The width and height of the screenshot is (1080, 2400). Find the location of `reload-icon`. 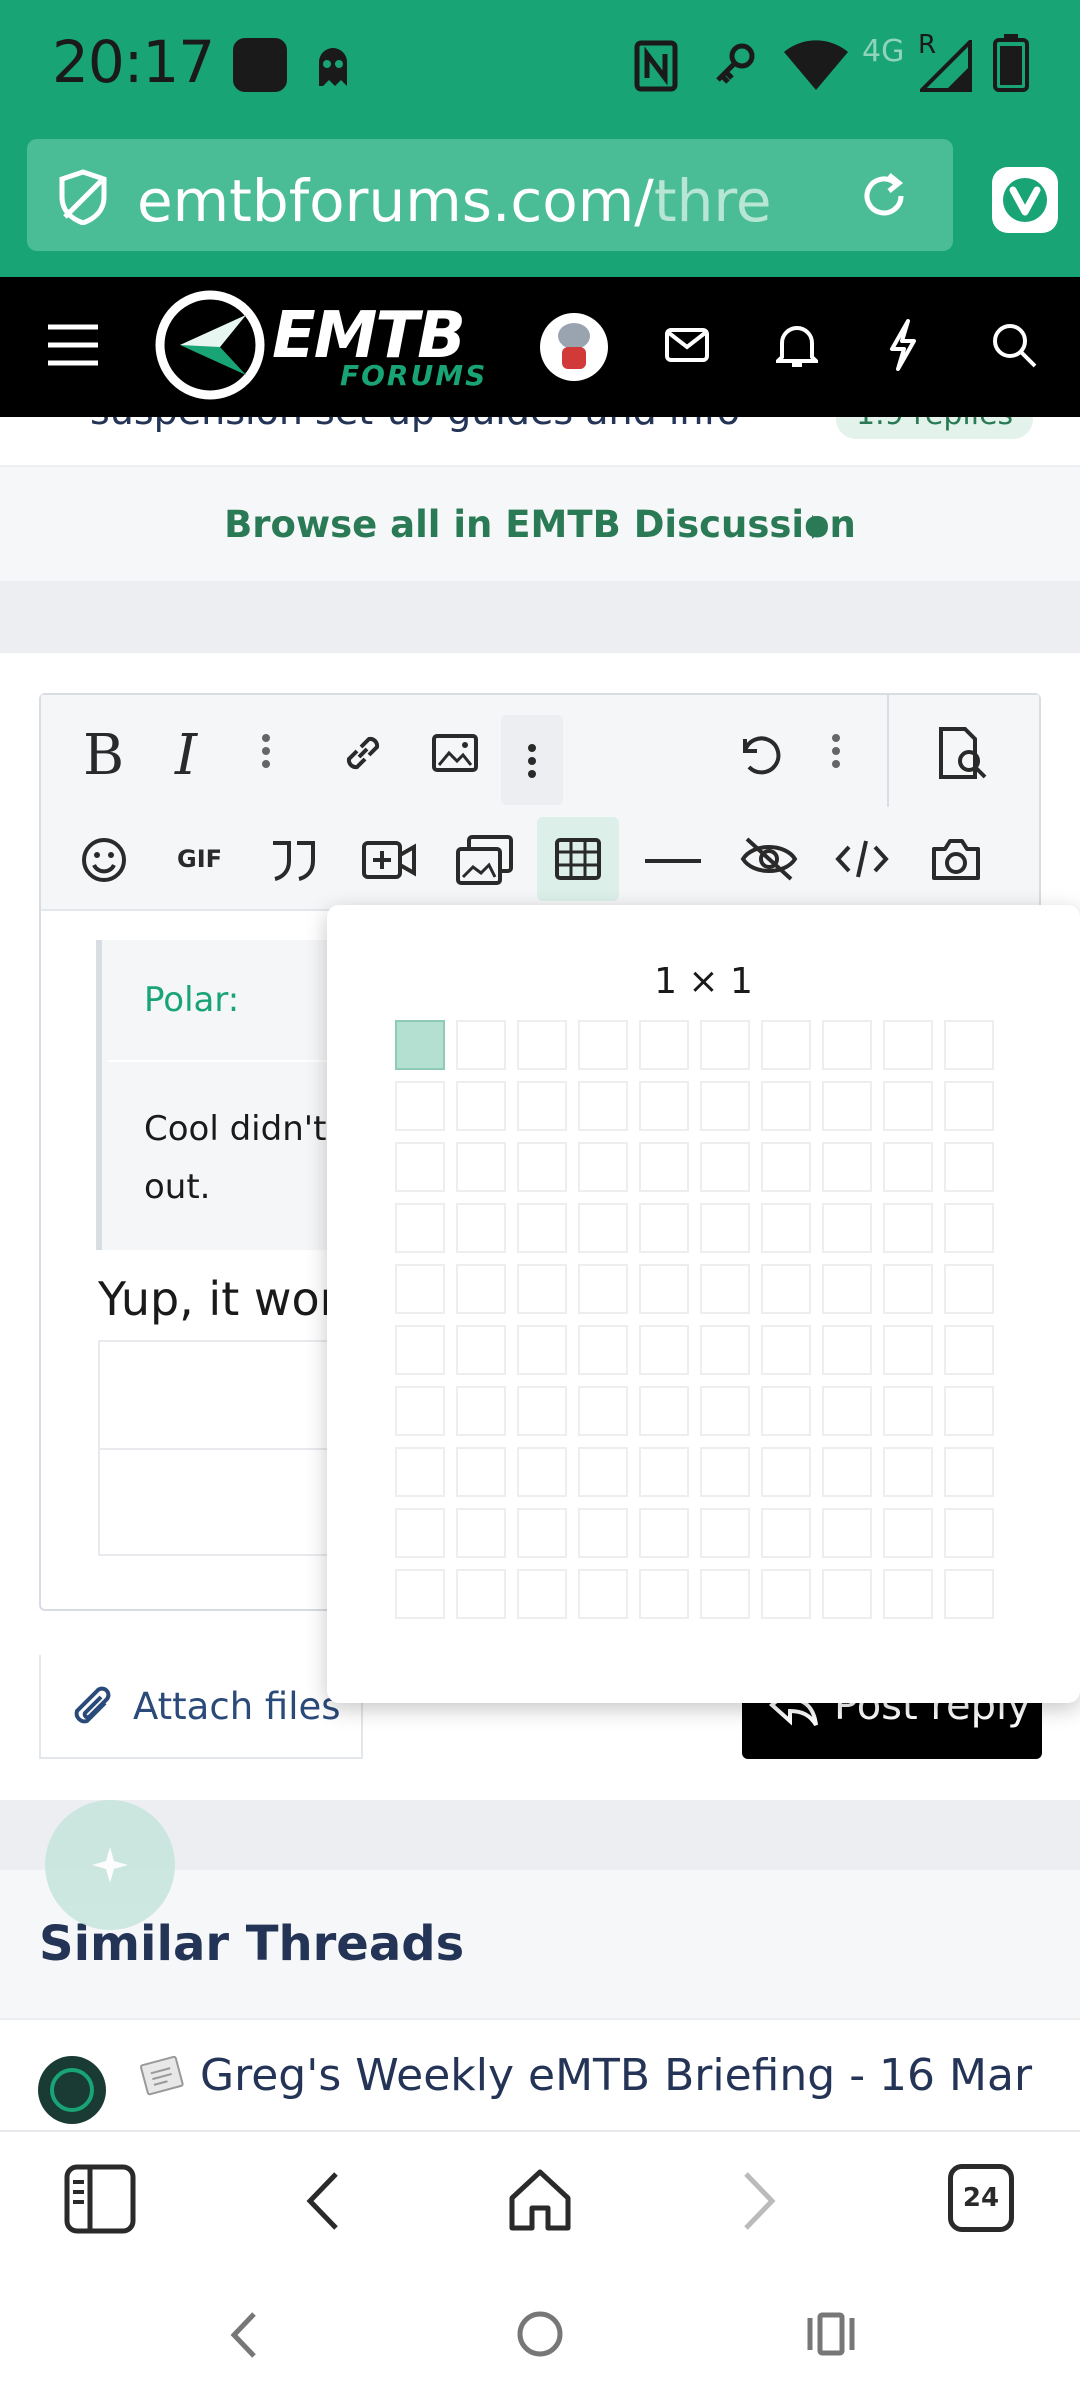

reload-icon is located at coordinates (884, 196).